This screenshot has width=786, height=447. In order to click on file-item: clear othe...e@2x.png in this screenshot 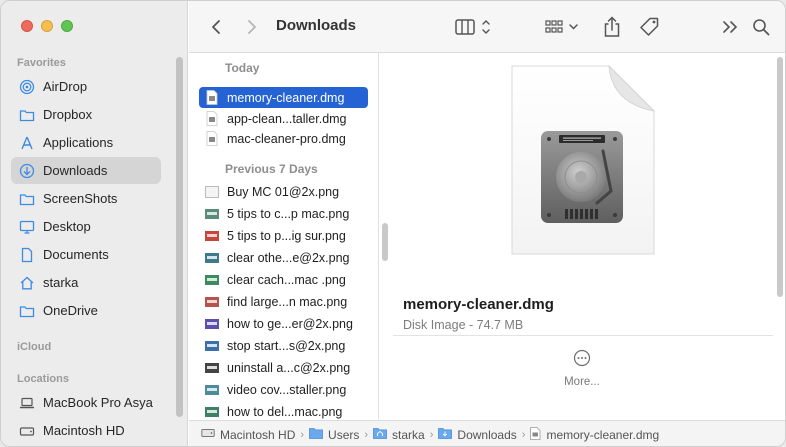, I will do `click(283, 257)`.